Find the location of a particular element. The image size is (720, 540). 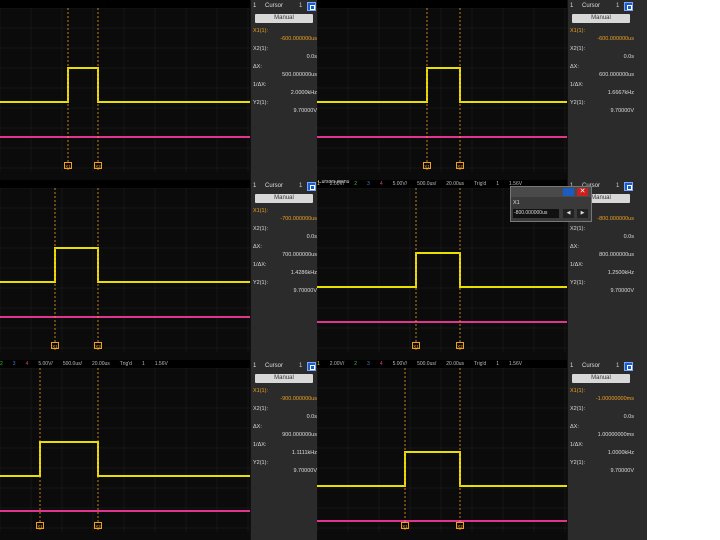

value-dx: 500.000000us is located at coordinates (299, 75).